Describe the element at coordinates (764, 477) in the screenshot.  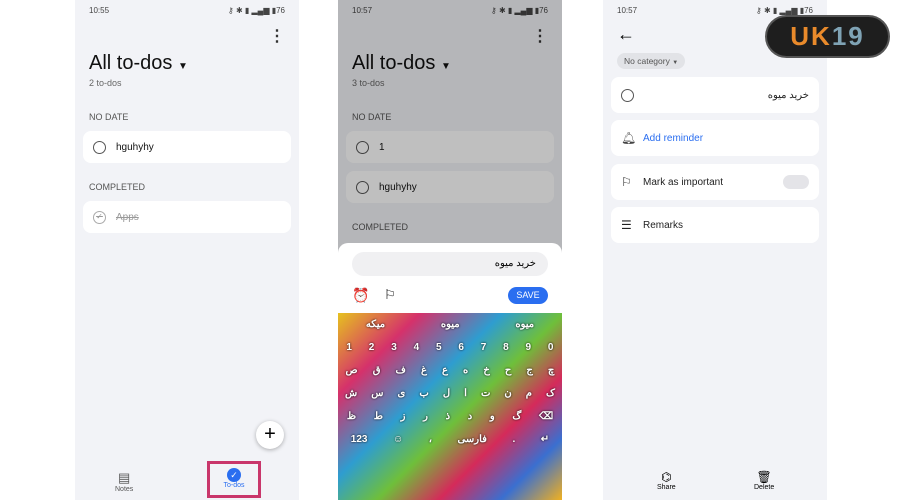
I see `trash-icon: 🗑︎` at that location.